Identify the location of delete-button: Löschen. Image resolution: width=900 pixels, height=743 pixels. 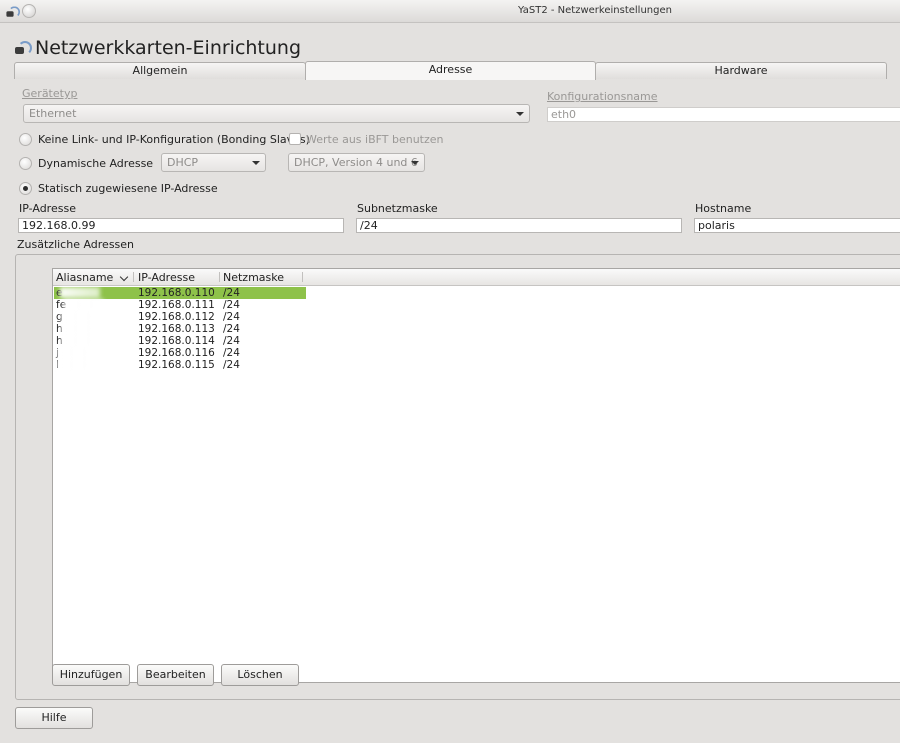
(260, 675).